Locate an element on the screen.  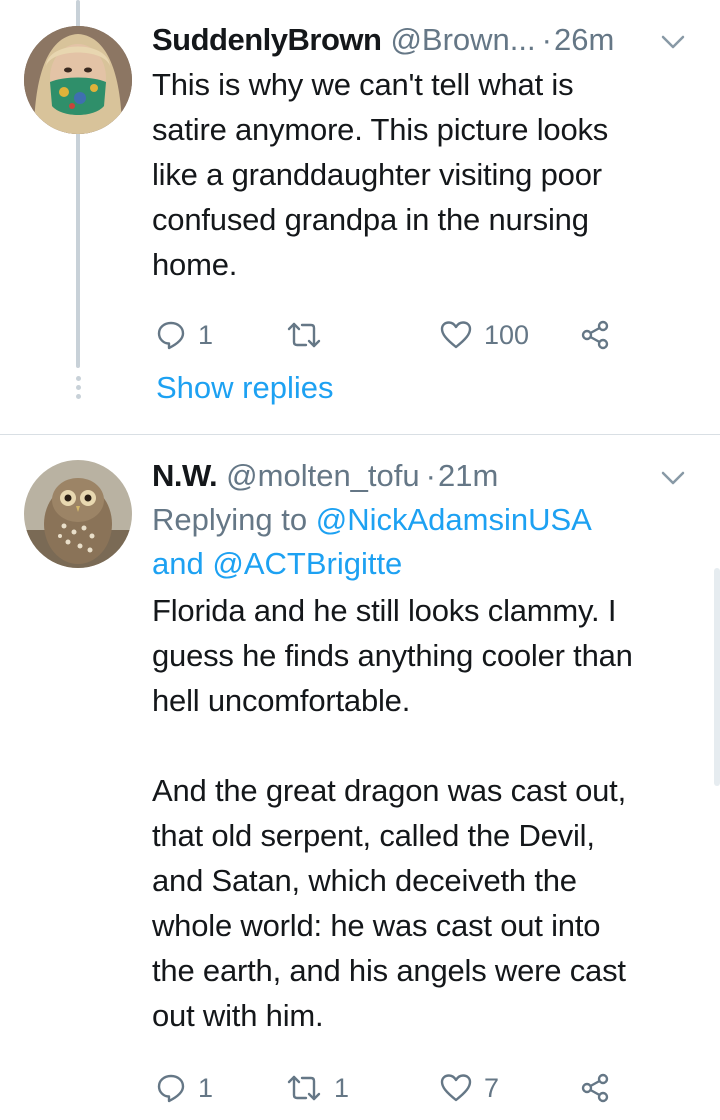
thread-more-dots is located at coordinates (78, 389).